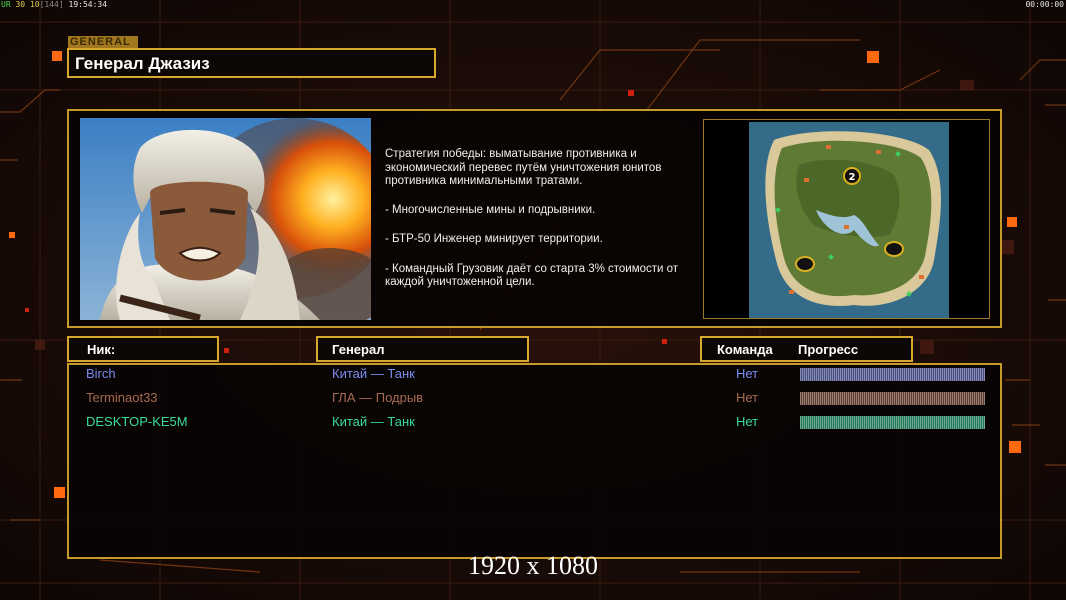 The image size is (1066, 600). I want to click on header-team-label: Команда, so click(745, 349).